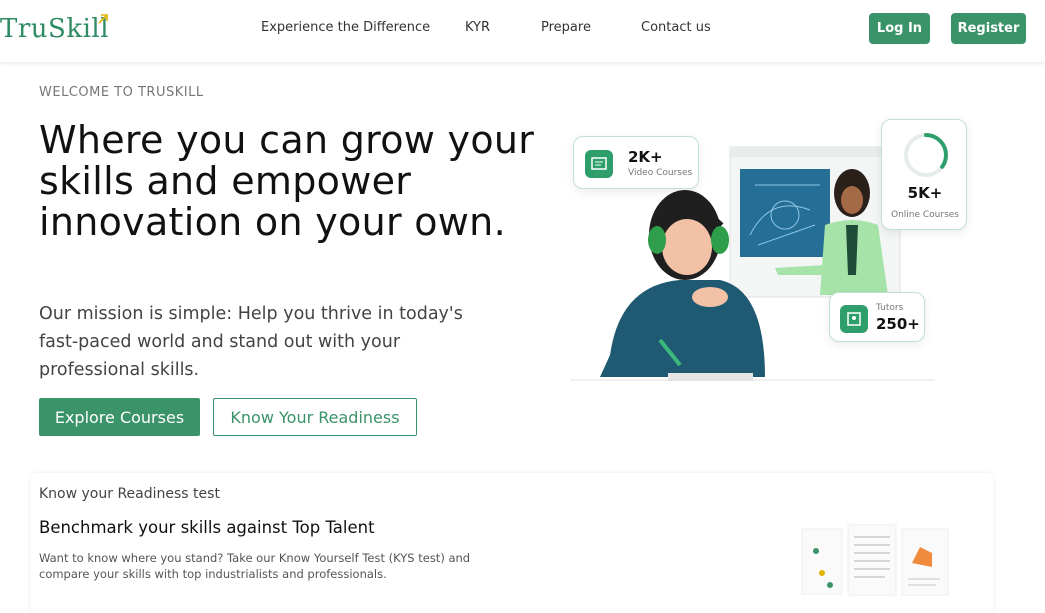  Describe the element at coordinates (54, 29) in the screenshot. I see `truskill-logo: TruSkill` at that location.